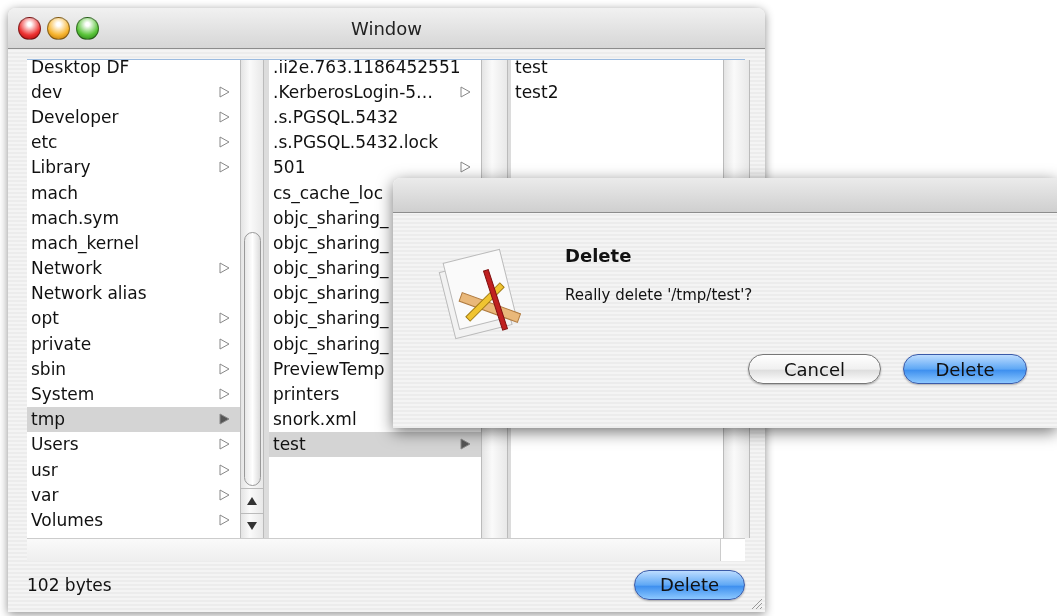 Image resolution: width=1057 pixels, height=616 pixels. Describe the element at coordinates (133, 369) in the screenshot. I see `file-list-item: sbin` at that location.